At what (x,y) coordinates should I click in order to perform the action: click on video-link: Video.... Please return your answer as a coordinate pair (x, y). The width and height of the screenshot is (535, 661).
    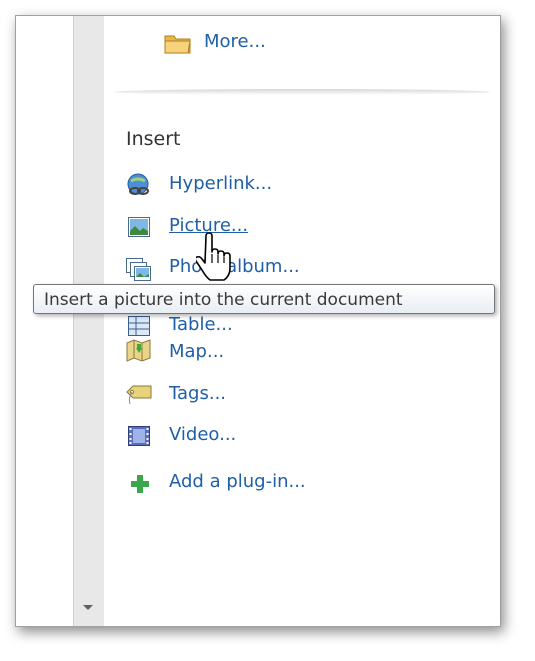
    Looking at the image, I should click on (202, 434).